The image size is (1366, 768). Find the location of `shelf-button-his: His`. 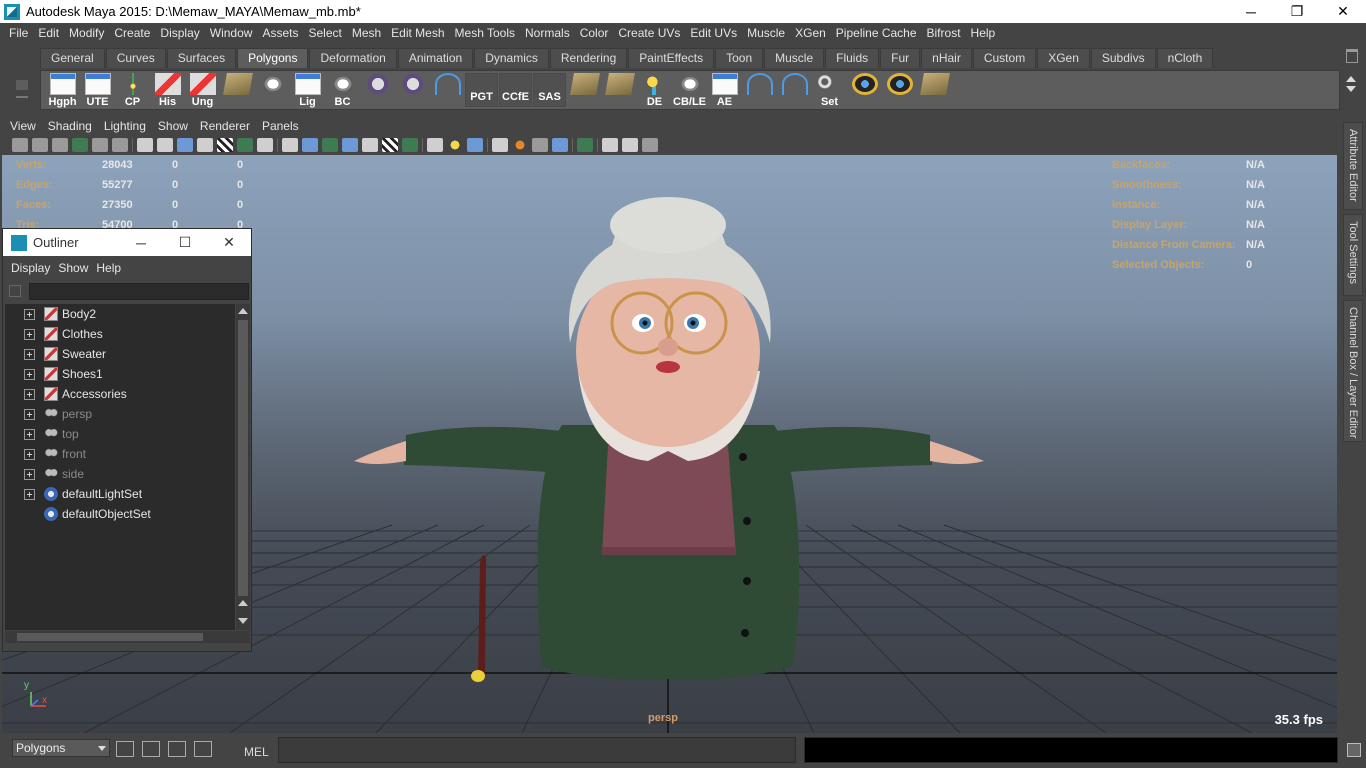

shelf-button-his: His is located at coordinates (167, 90).